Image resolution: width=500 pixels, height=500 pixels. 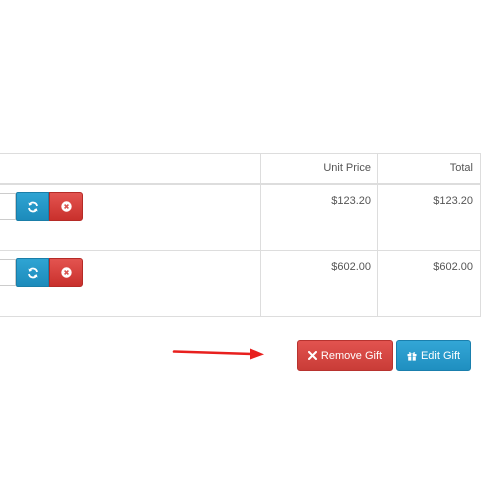 What do you see at coordinates (312, 355) in the screenshot?
I see `times-icon` at bounding box center [312, 355].